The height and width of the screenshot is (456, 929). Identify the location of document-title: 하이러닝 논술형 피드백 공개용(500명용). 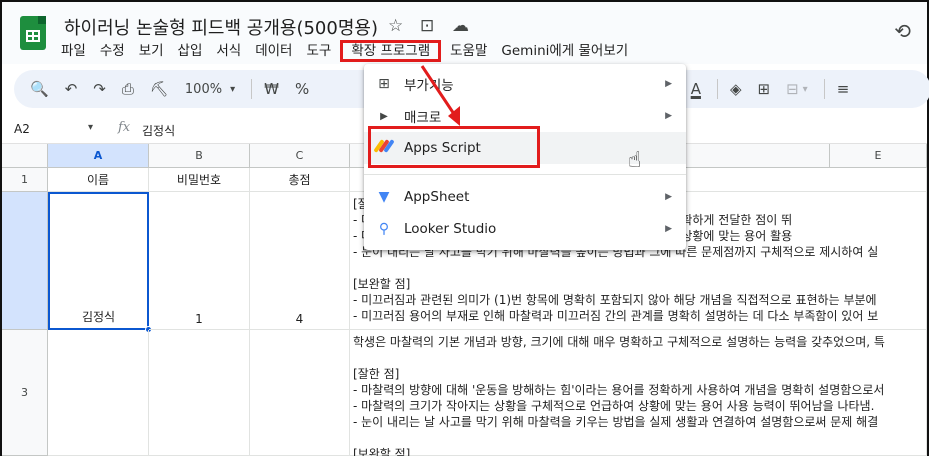
(221, 27).